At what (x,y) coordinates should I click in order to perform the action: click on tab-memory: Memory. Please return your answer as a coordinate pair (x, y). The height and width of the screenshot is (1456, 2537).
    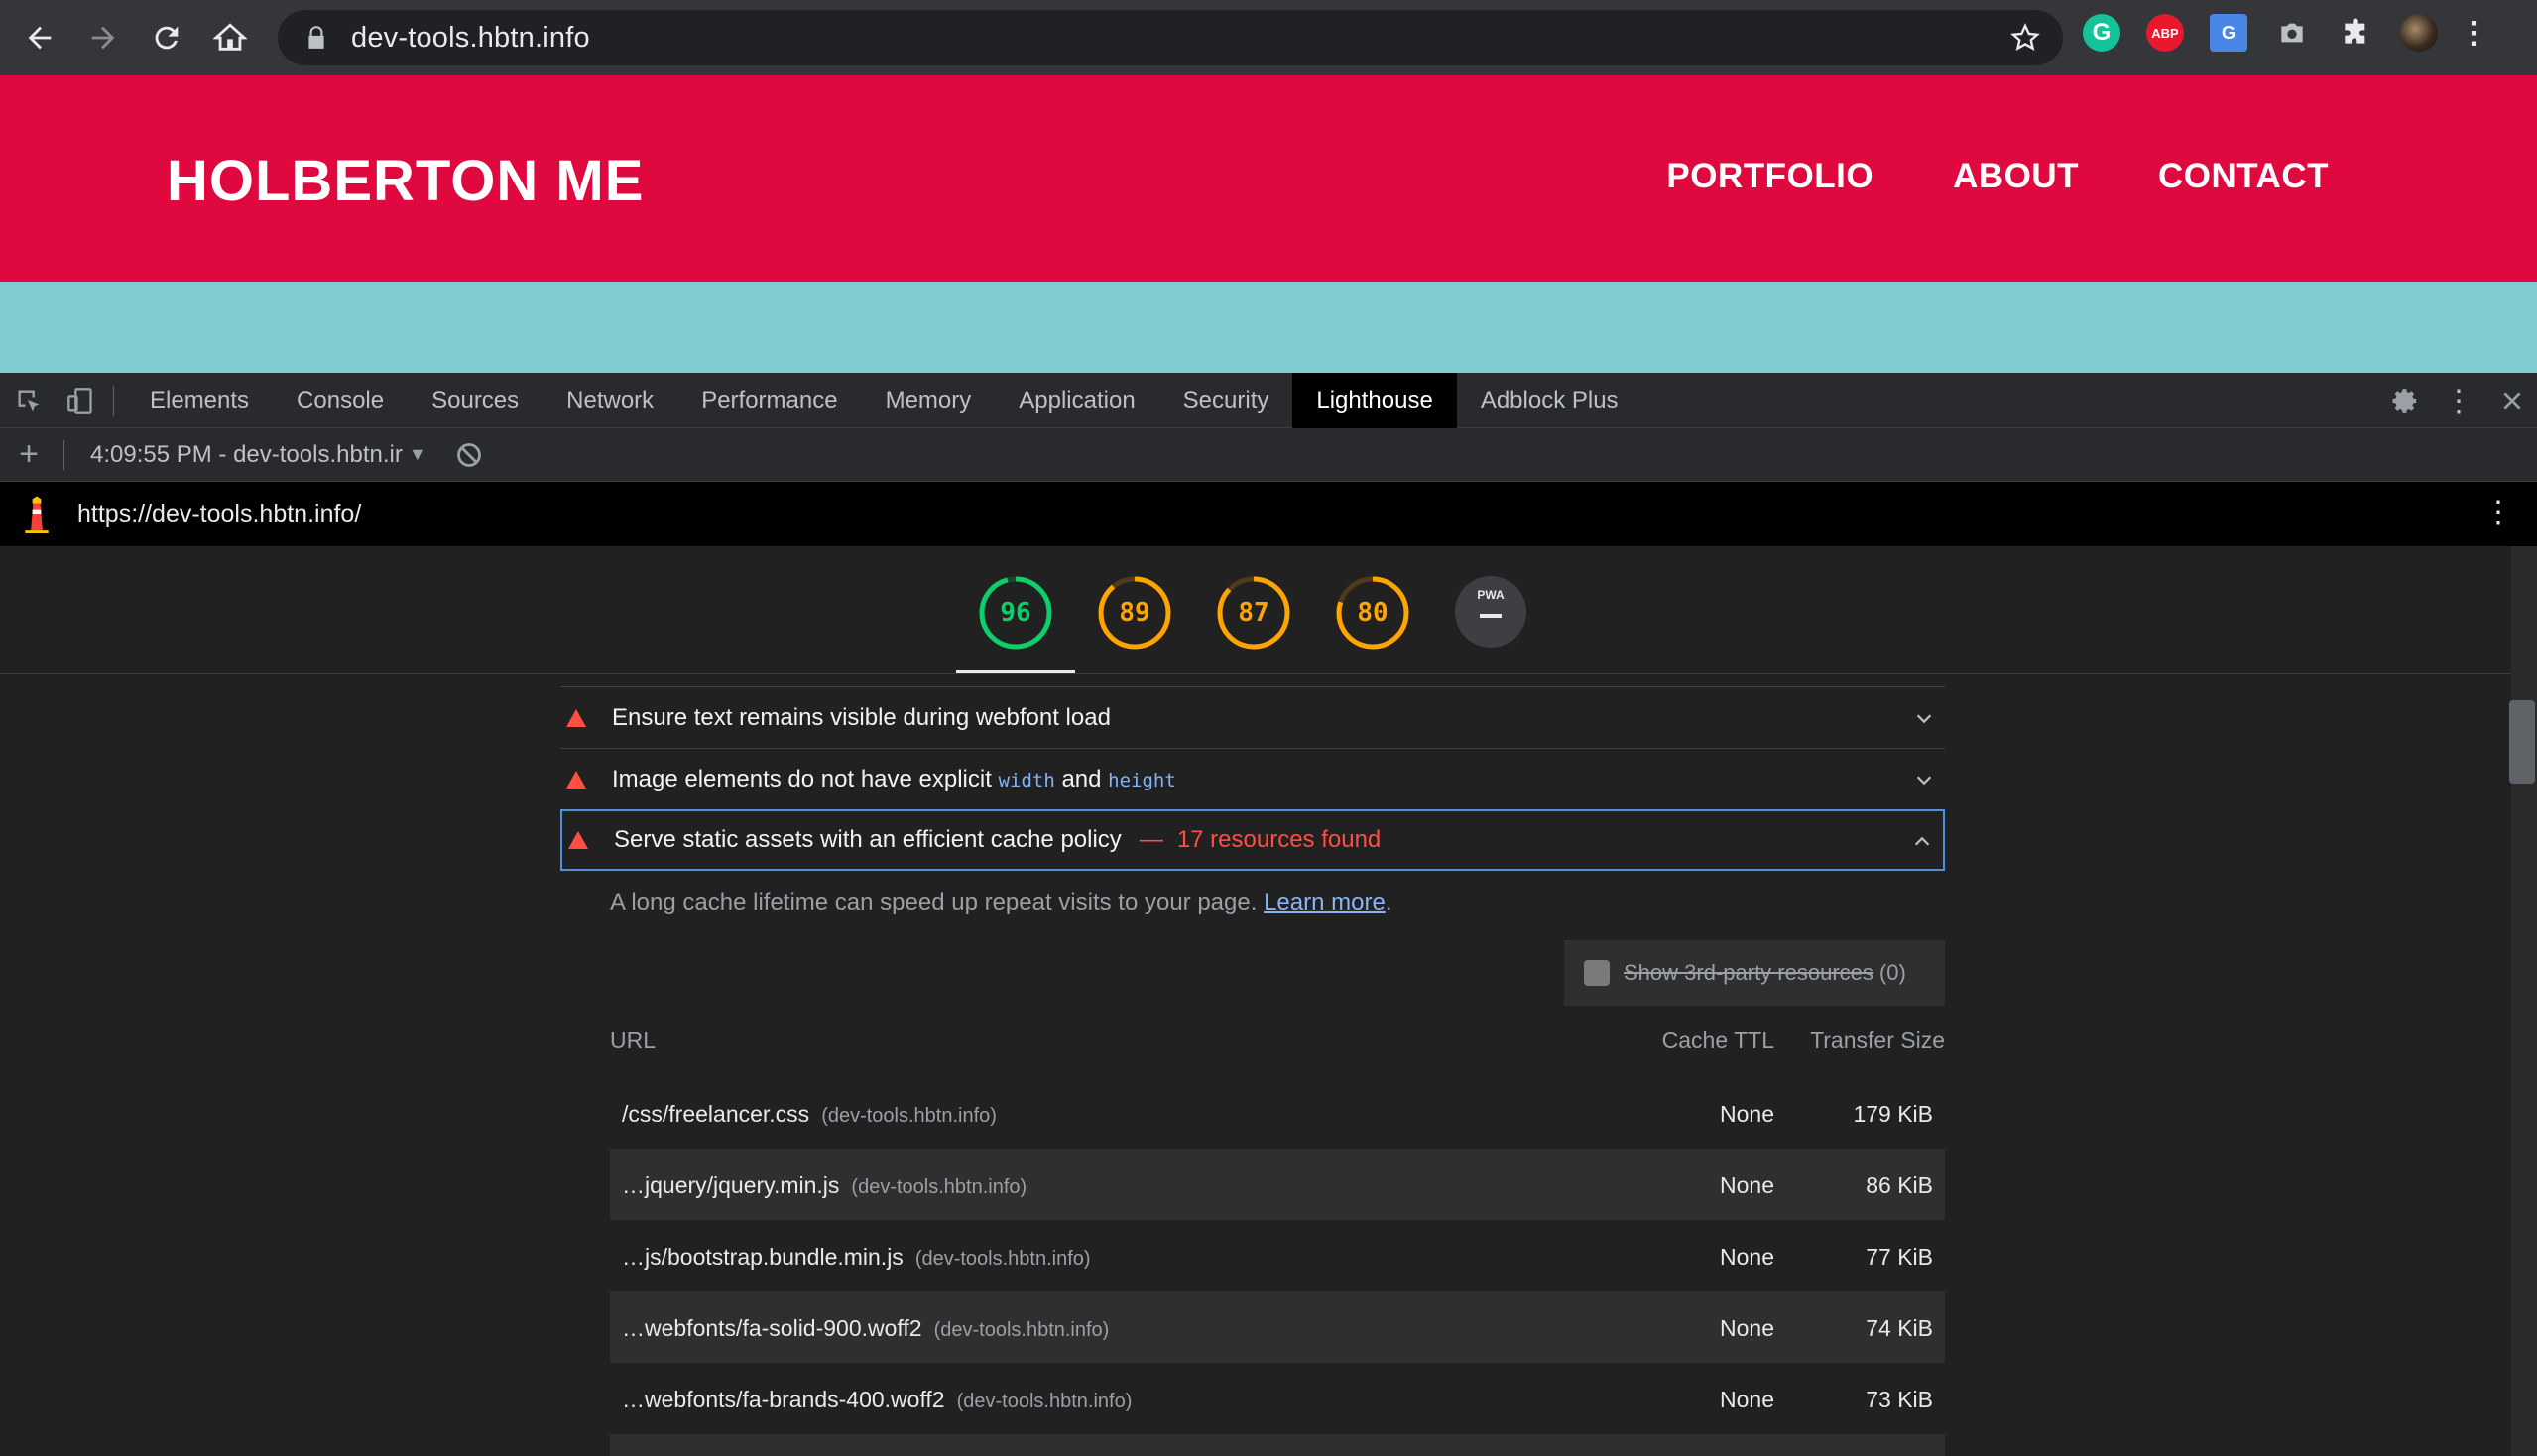
    Looking at the image, I should click on (929, 400).